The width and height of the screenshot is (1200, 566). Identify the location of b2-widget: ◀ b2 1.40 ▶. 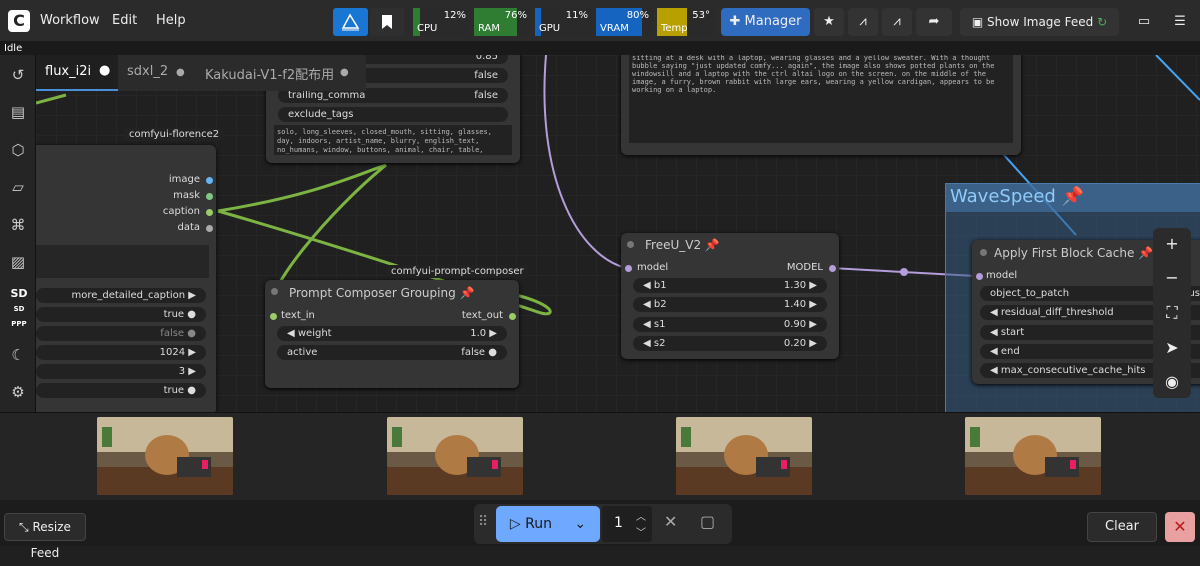
(730, 304).